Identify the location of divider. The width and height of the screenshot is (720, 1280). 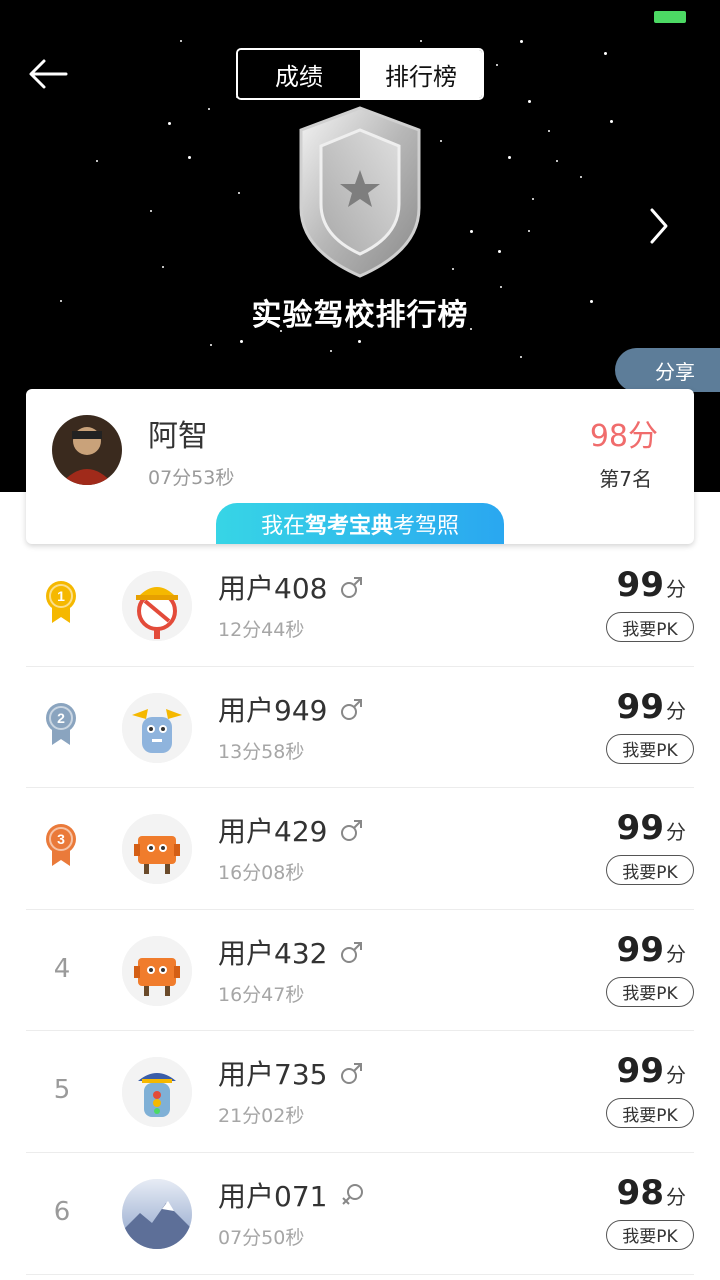
(360, 1274).